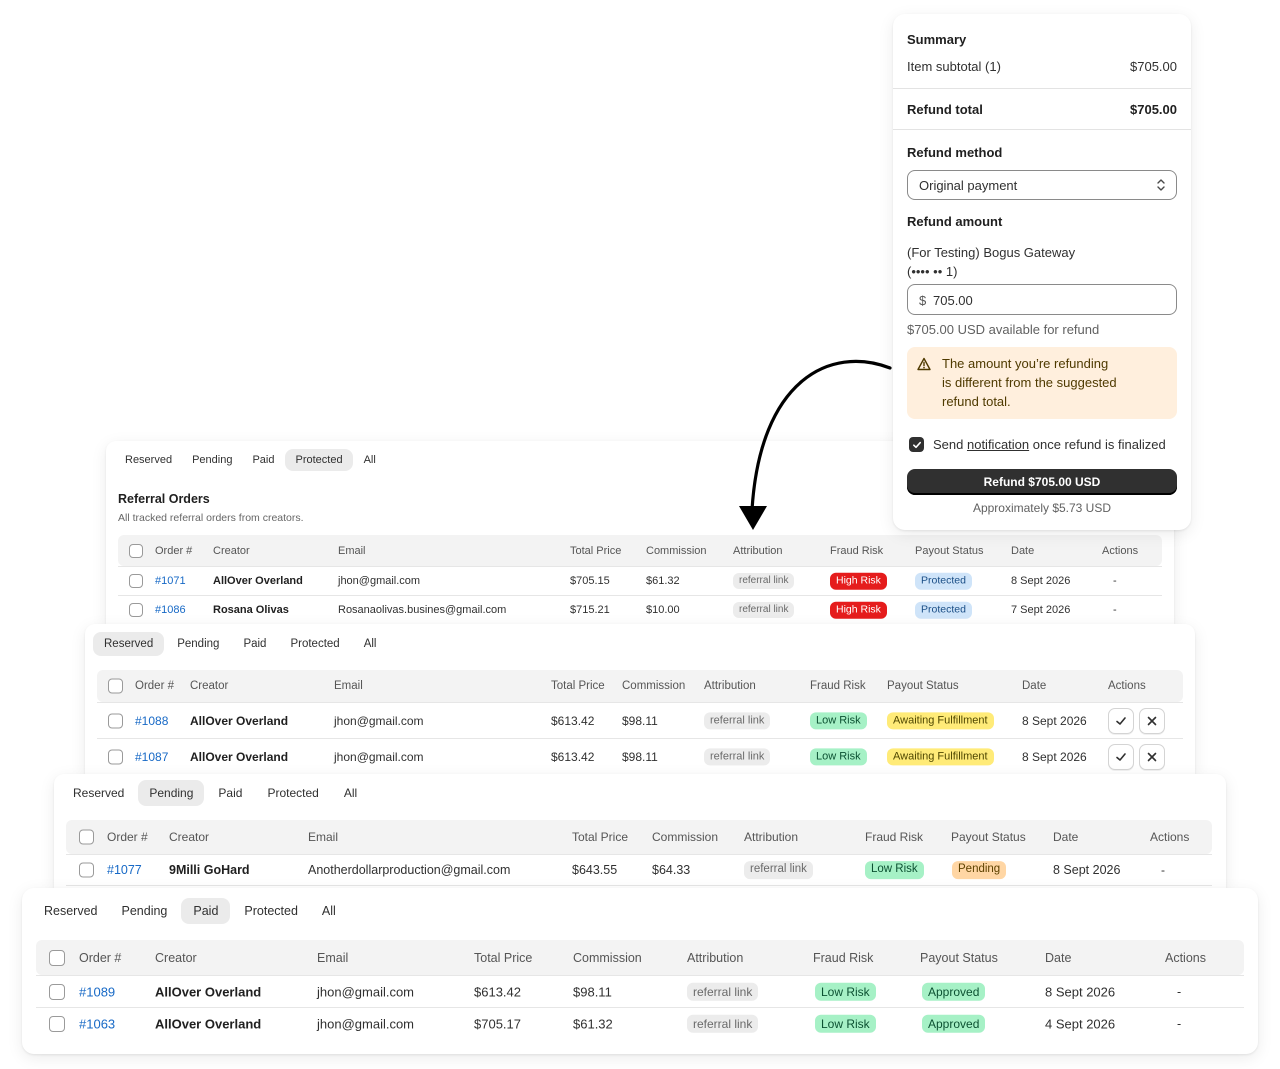 This screenshot has width=1280, height=1069. What do you see at coordinates (923, 300) in the screenshot?
I see `currency-prefix: $` at bounding box center [923, 300].